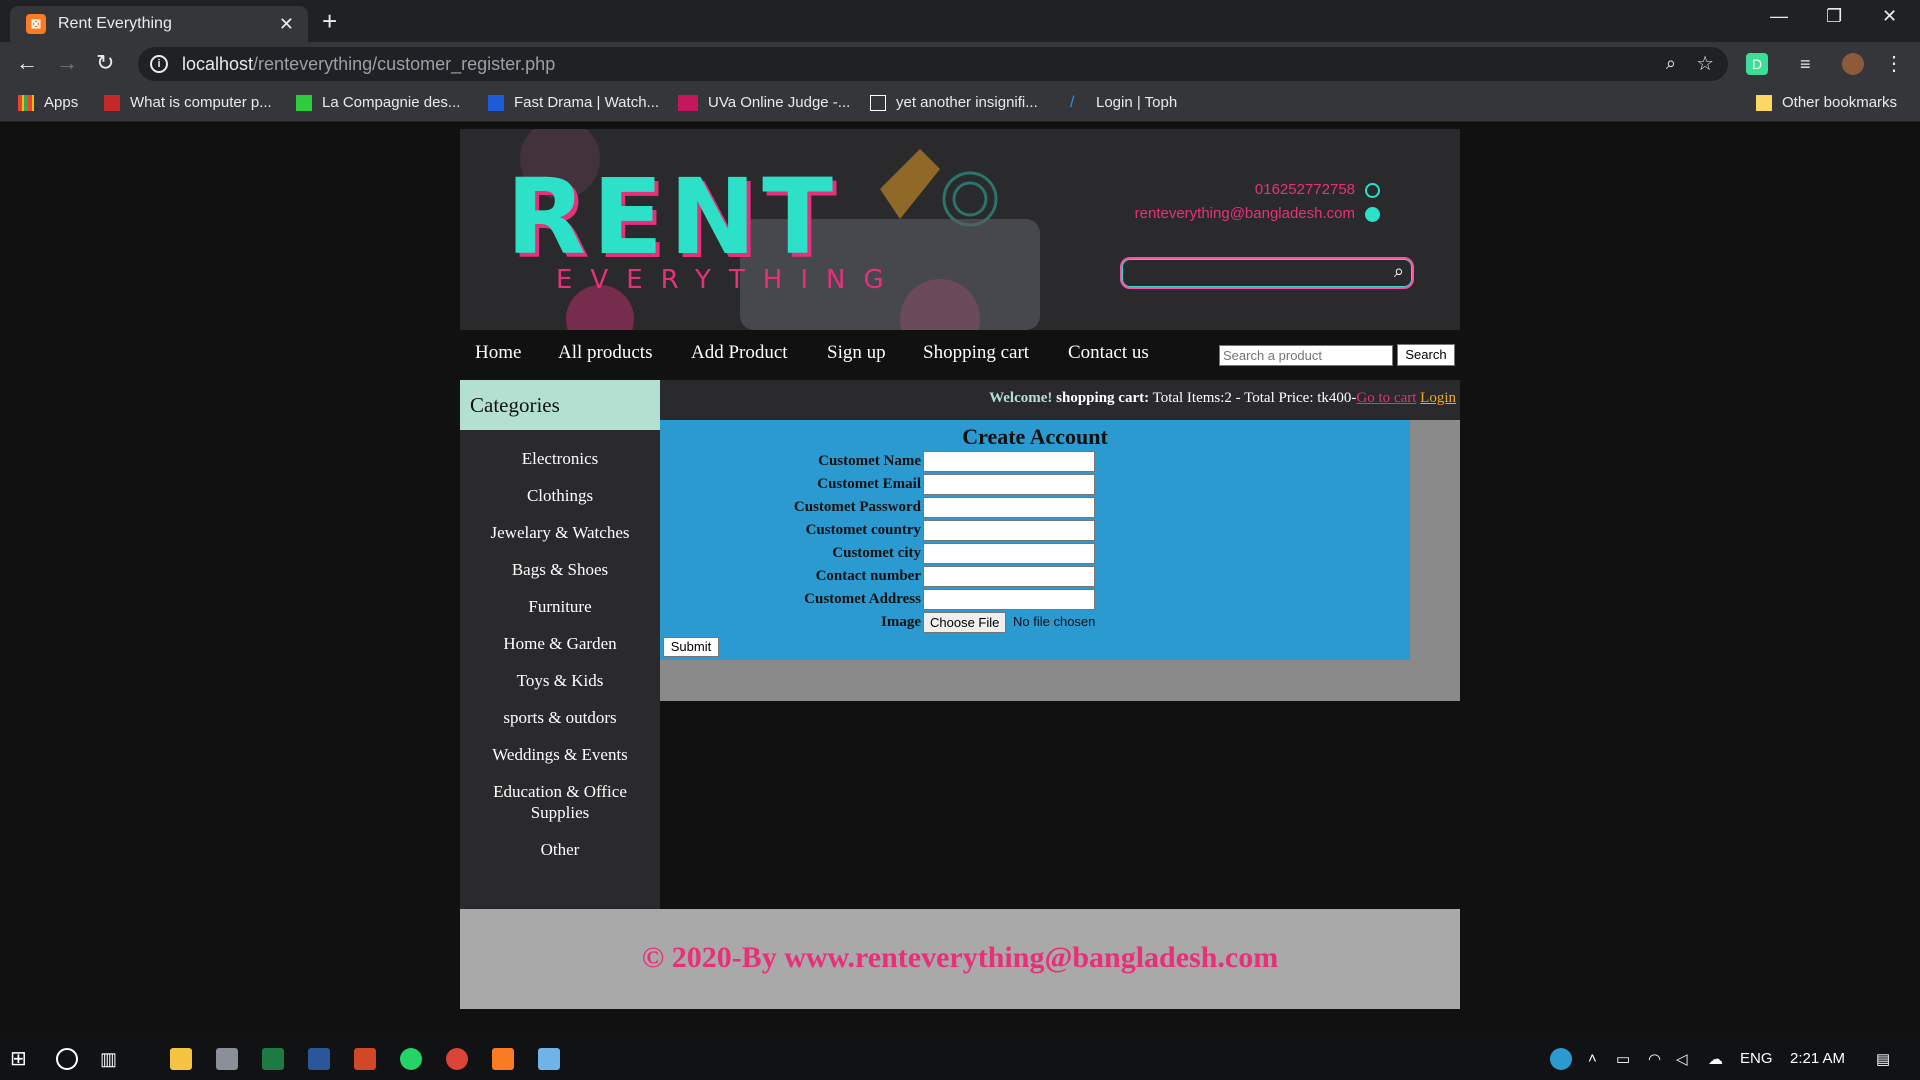 The width and height of the screenshot is (1920, 1080). What do you see at coordinates (1654, 1059) in the screenshot?
I see `wifi-icon: ◠` at bounding box center [1654, 1059].